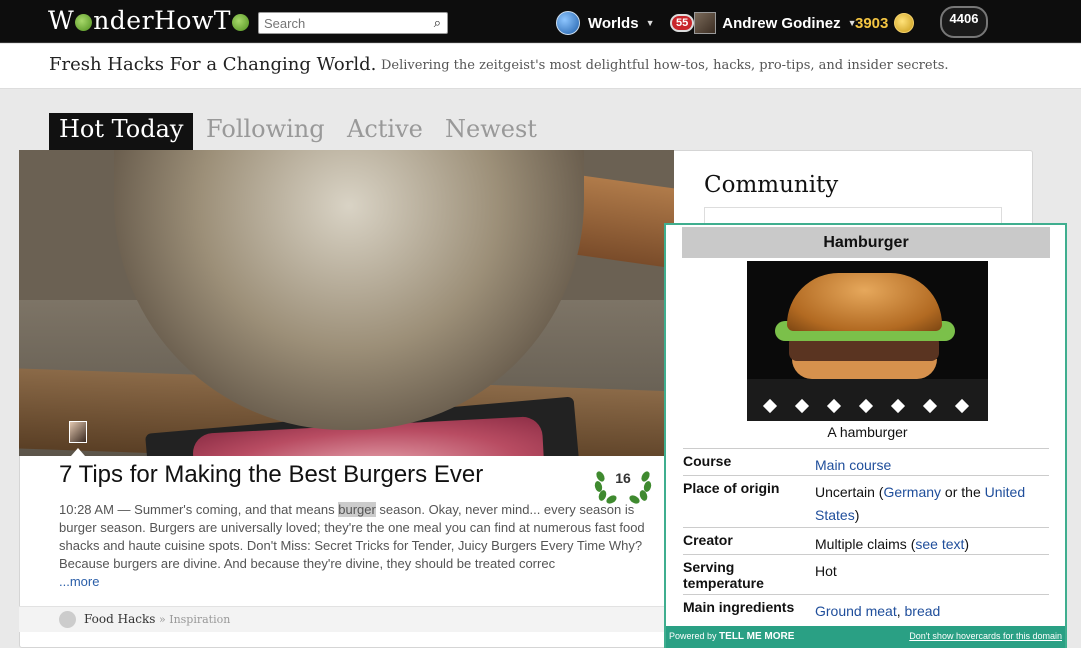  I want to click on avatar-pointer, so click(78, 452).